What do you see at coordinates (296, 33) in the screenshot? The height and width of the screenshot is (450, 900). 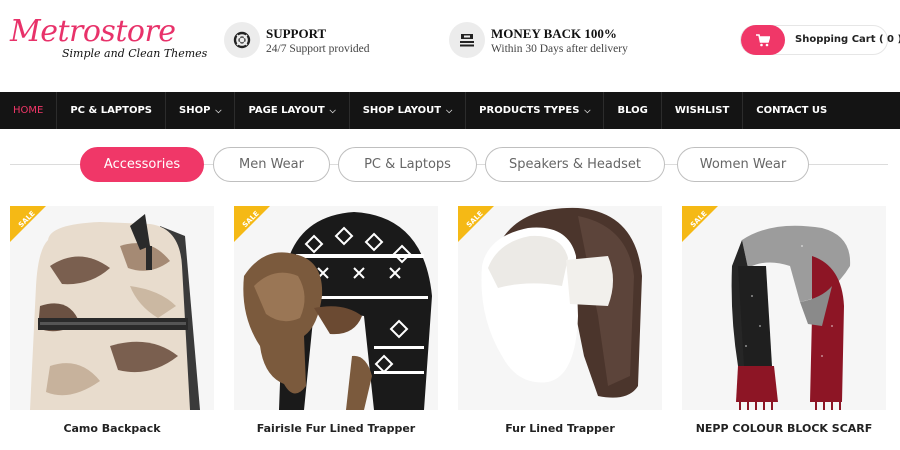 I see `support-title: SUPPORT` at bounding box center [296, 33].